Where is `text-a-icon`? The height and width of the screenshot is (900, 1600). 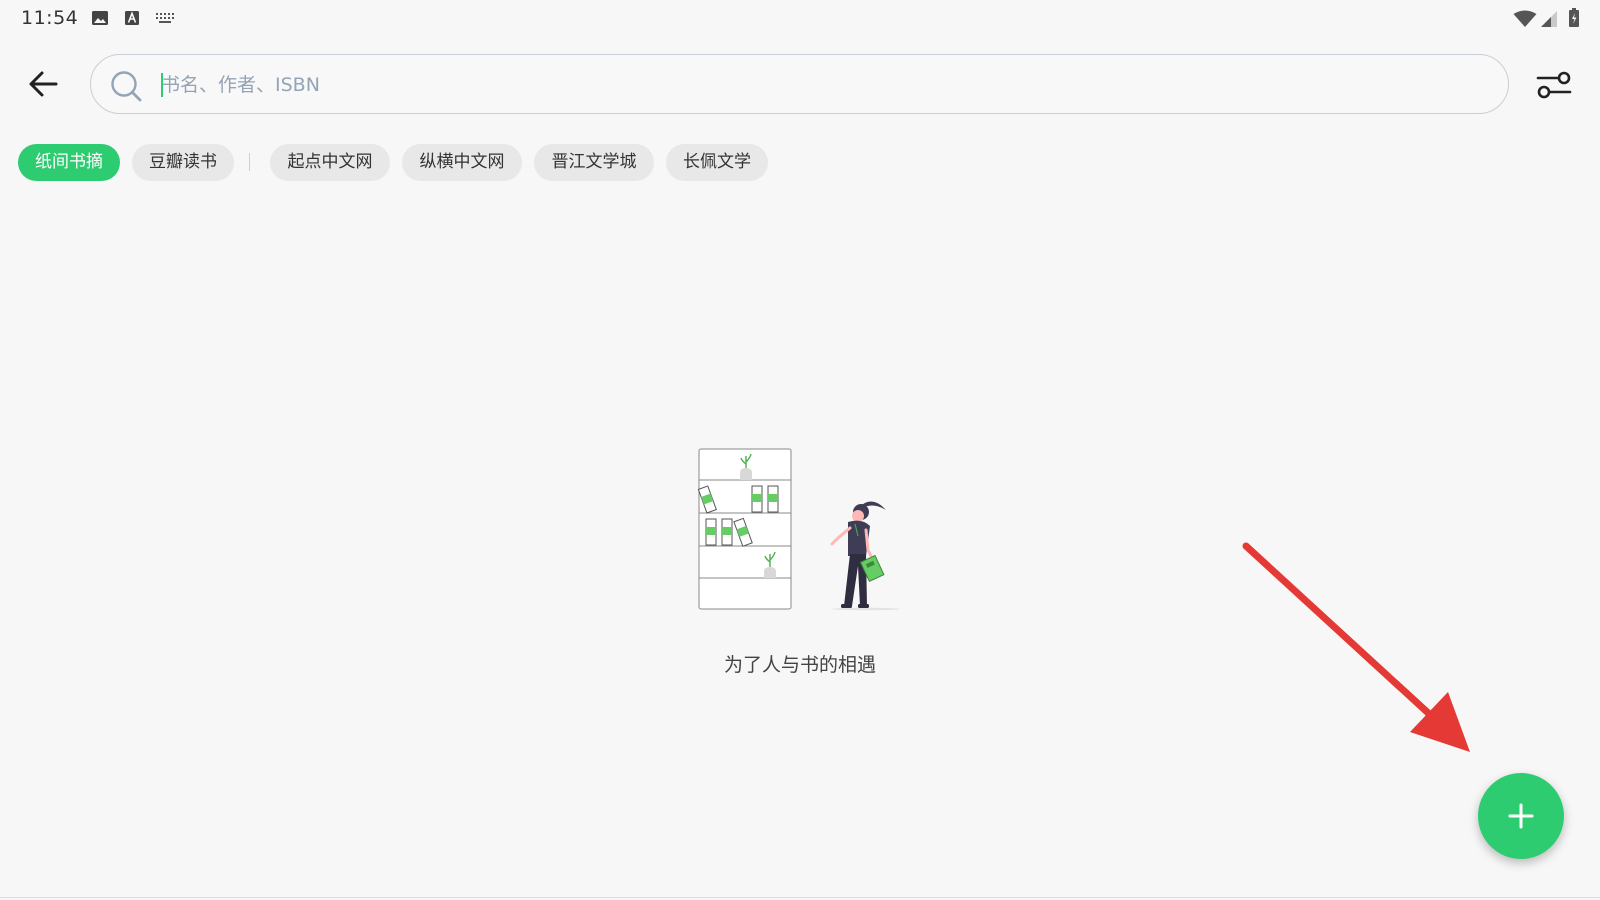
text-a-icon is located at coordinates (132, 18).